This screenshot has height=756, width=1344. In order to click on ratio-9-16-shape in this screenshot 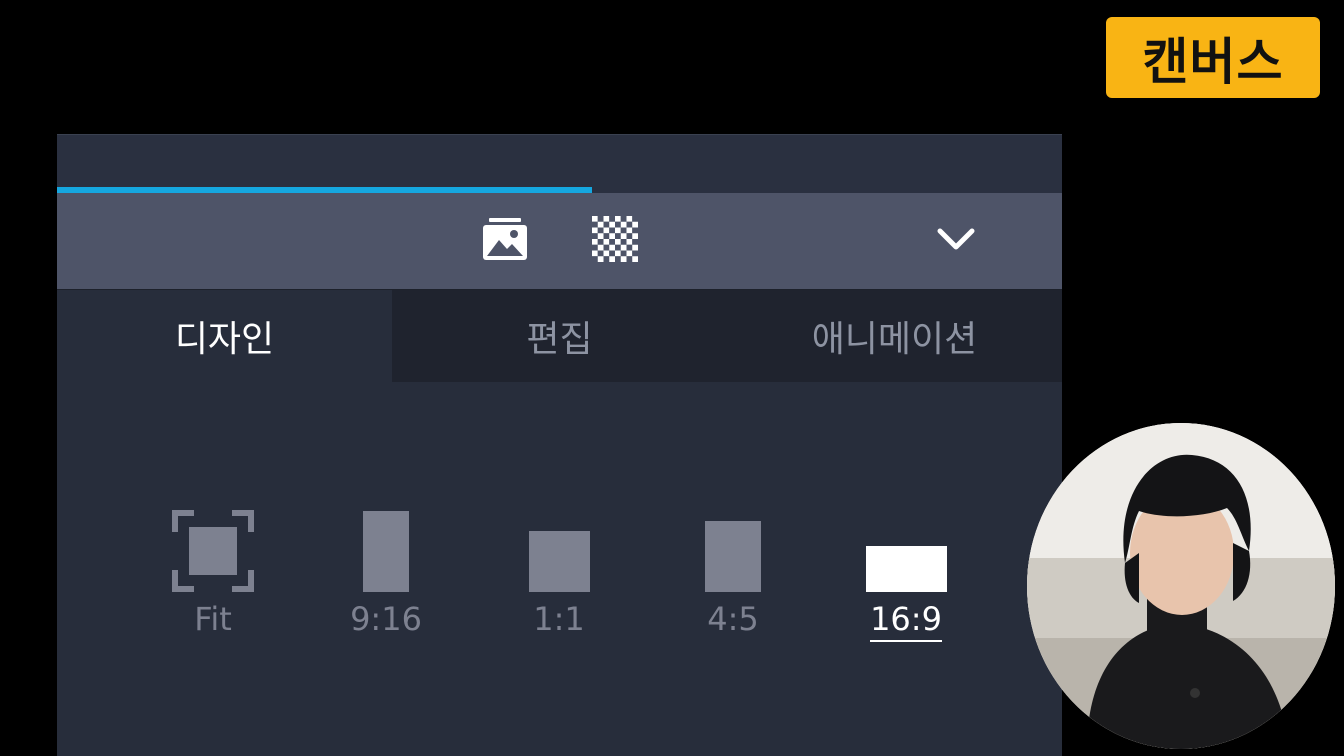, I will do `click(386, 551)`.